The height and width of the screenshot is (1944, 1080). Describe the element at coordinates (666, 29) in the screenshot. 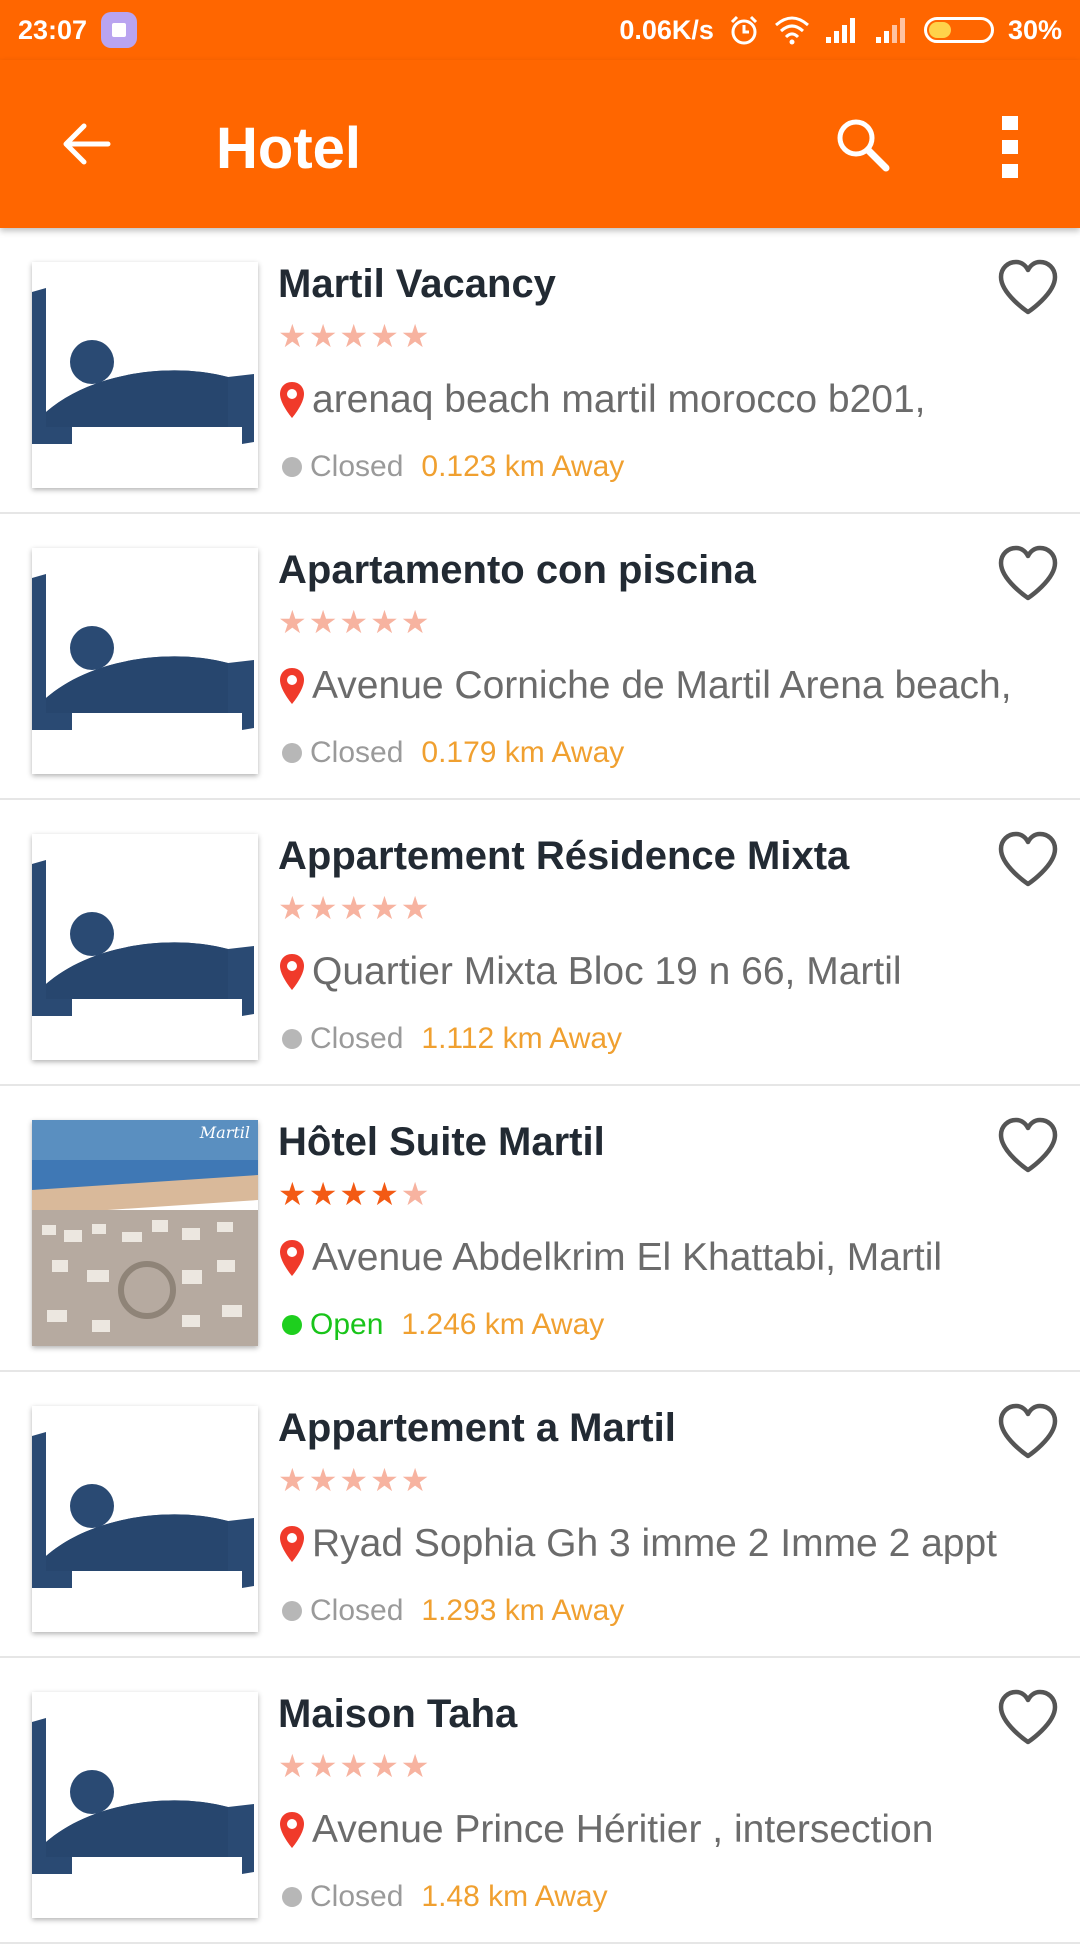

I see `network-speed: 0.06K/s` at that location.